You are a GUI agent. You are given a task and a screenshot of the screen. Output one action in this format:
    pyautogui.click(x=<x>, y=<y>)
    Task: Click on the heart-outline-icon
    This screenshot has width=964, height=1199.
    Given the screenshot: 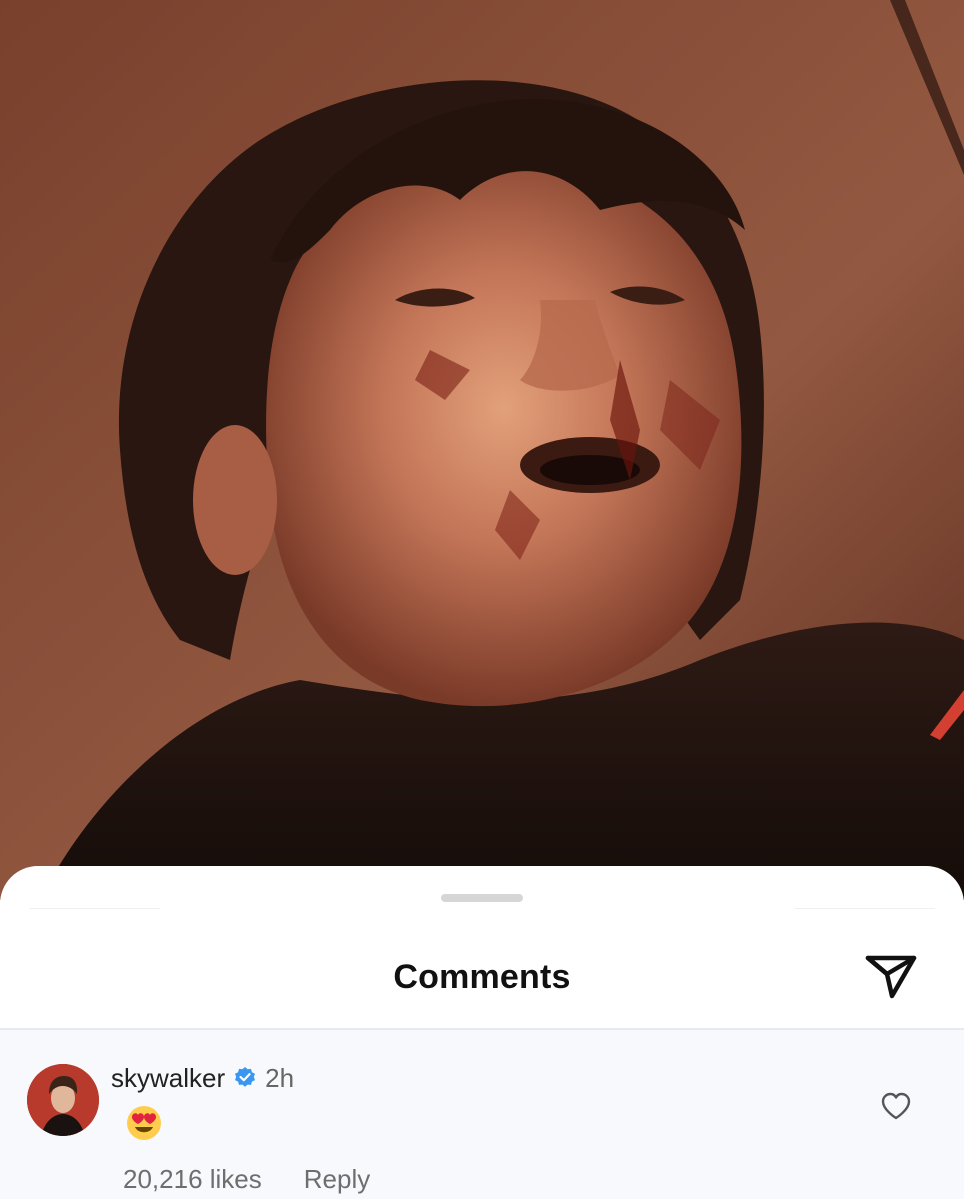 What is the action you would take?
    pyautogui.click(x=896, y=1106)
    